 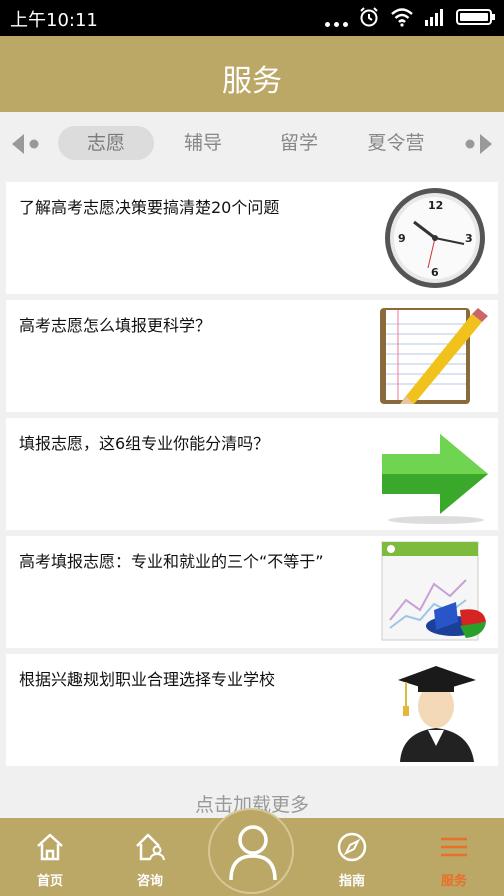 I want to click on clock-icon: 12 3 6 9, so click(x=435, y=238).